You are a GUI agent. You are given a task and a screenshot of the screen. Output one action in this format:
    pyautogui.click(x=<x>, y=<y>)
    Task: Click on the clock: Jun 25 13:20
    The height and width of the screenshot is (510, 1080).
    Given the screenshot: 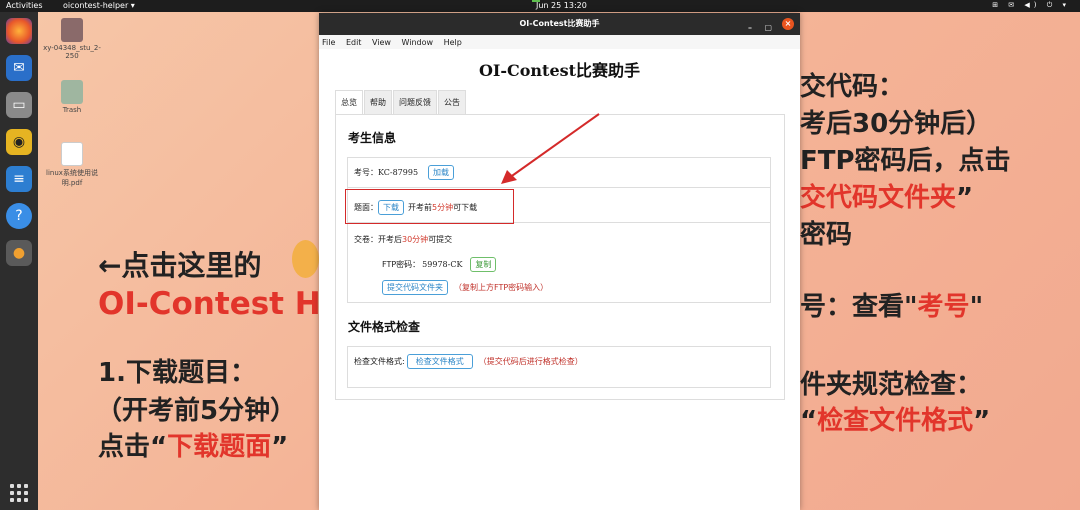 What is the action you would take?
    pyautogui.click(x=561, y=5)
    